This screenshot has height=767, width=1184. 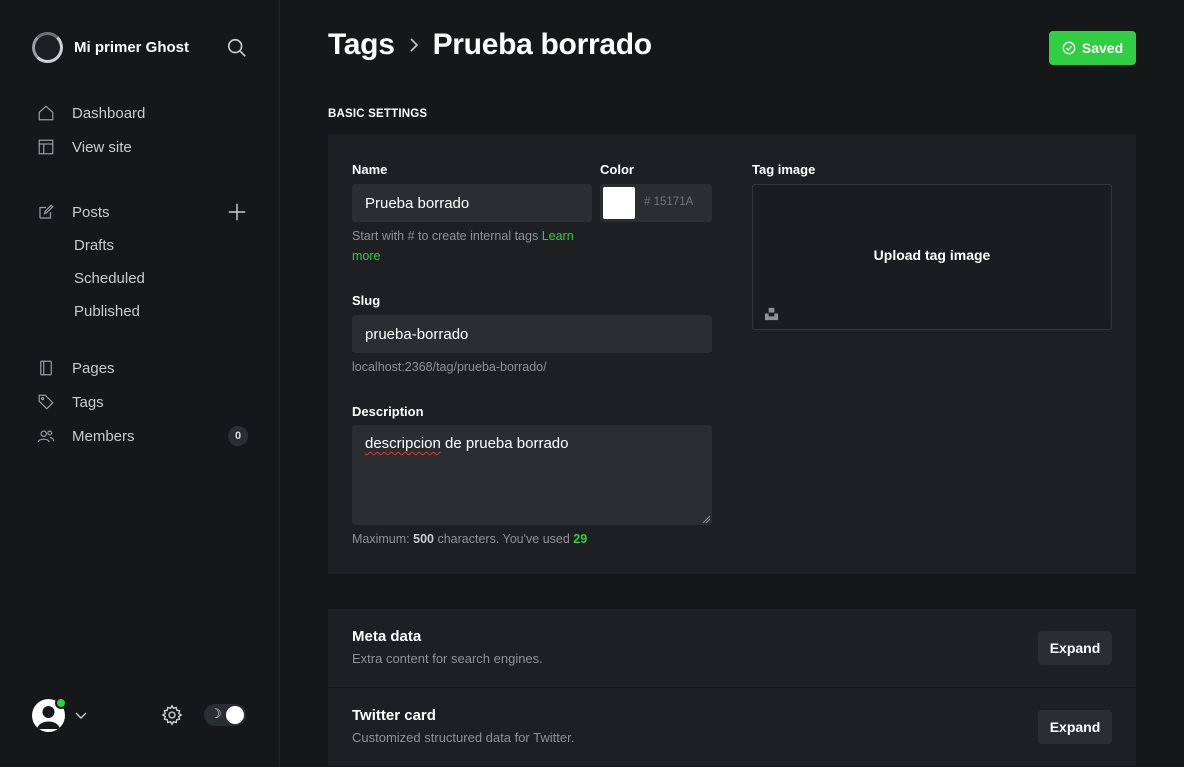 I want to click on counter-prefix: Maximum:, so click(x=383, y=539).